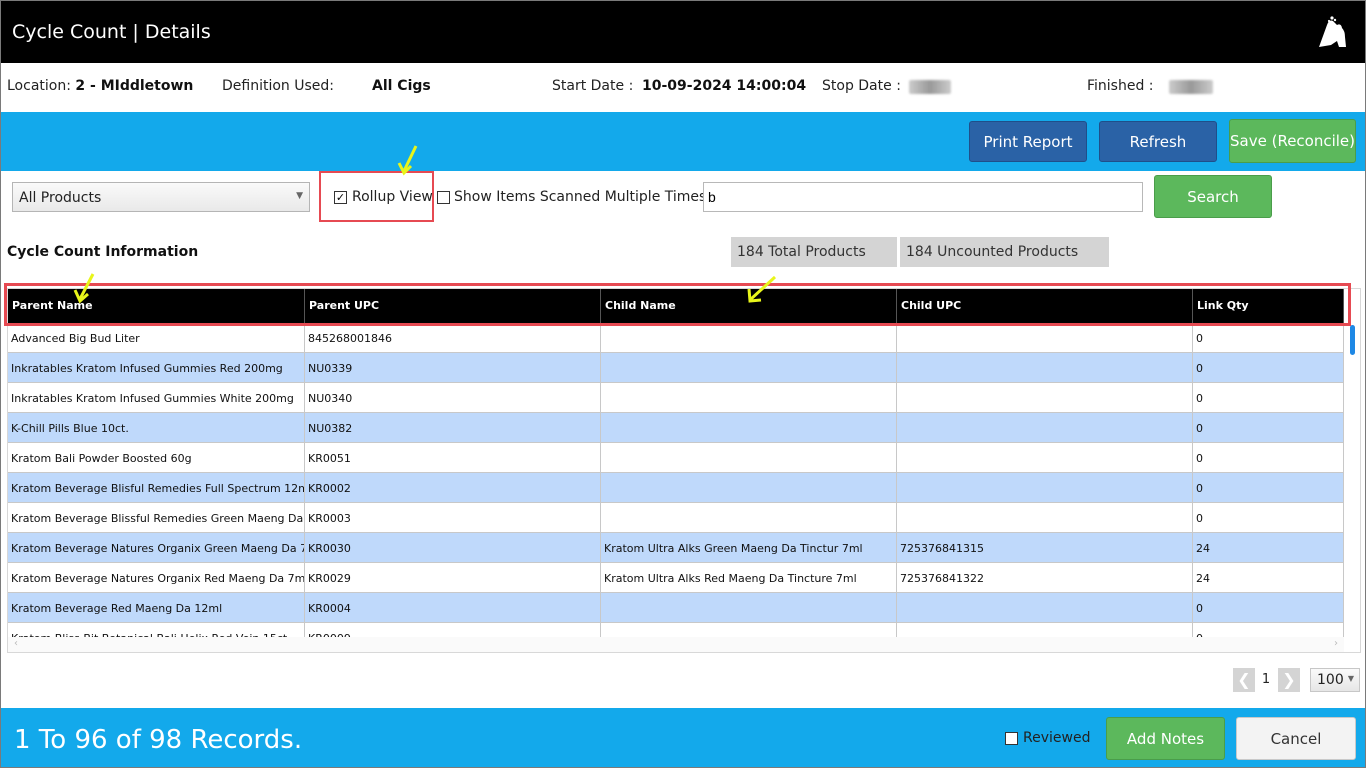 The image size is (1366, 768). Describe the element at coordinates (453, 518) in the screenshot. I see `table-cell: KR0003` at that location.